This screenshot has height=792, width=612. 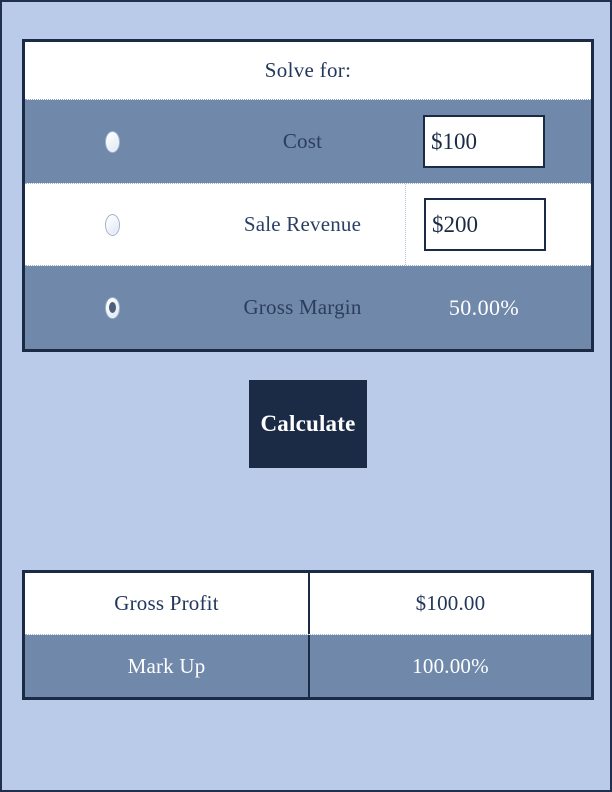 What do you see at coordinates (450, 603) in the screenshot?
I see `results-value-gross-profit: $100.00` at bounding box center [450, 603].